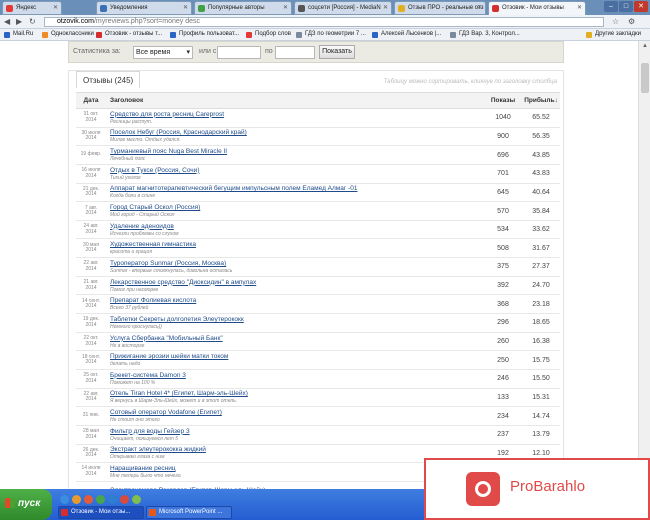 This screenshot has width=650, height=520. What do you see at coordinates (108, 79) in the screenshot?
I see `tab-reviews: Отзывы (245)` at bounding box center [108, 79].